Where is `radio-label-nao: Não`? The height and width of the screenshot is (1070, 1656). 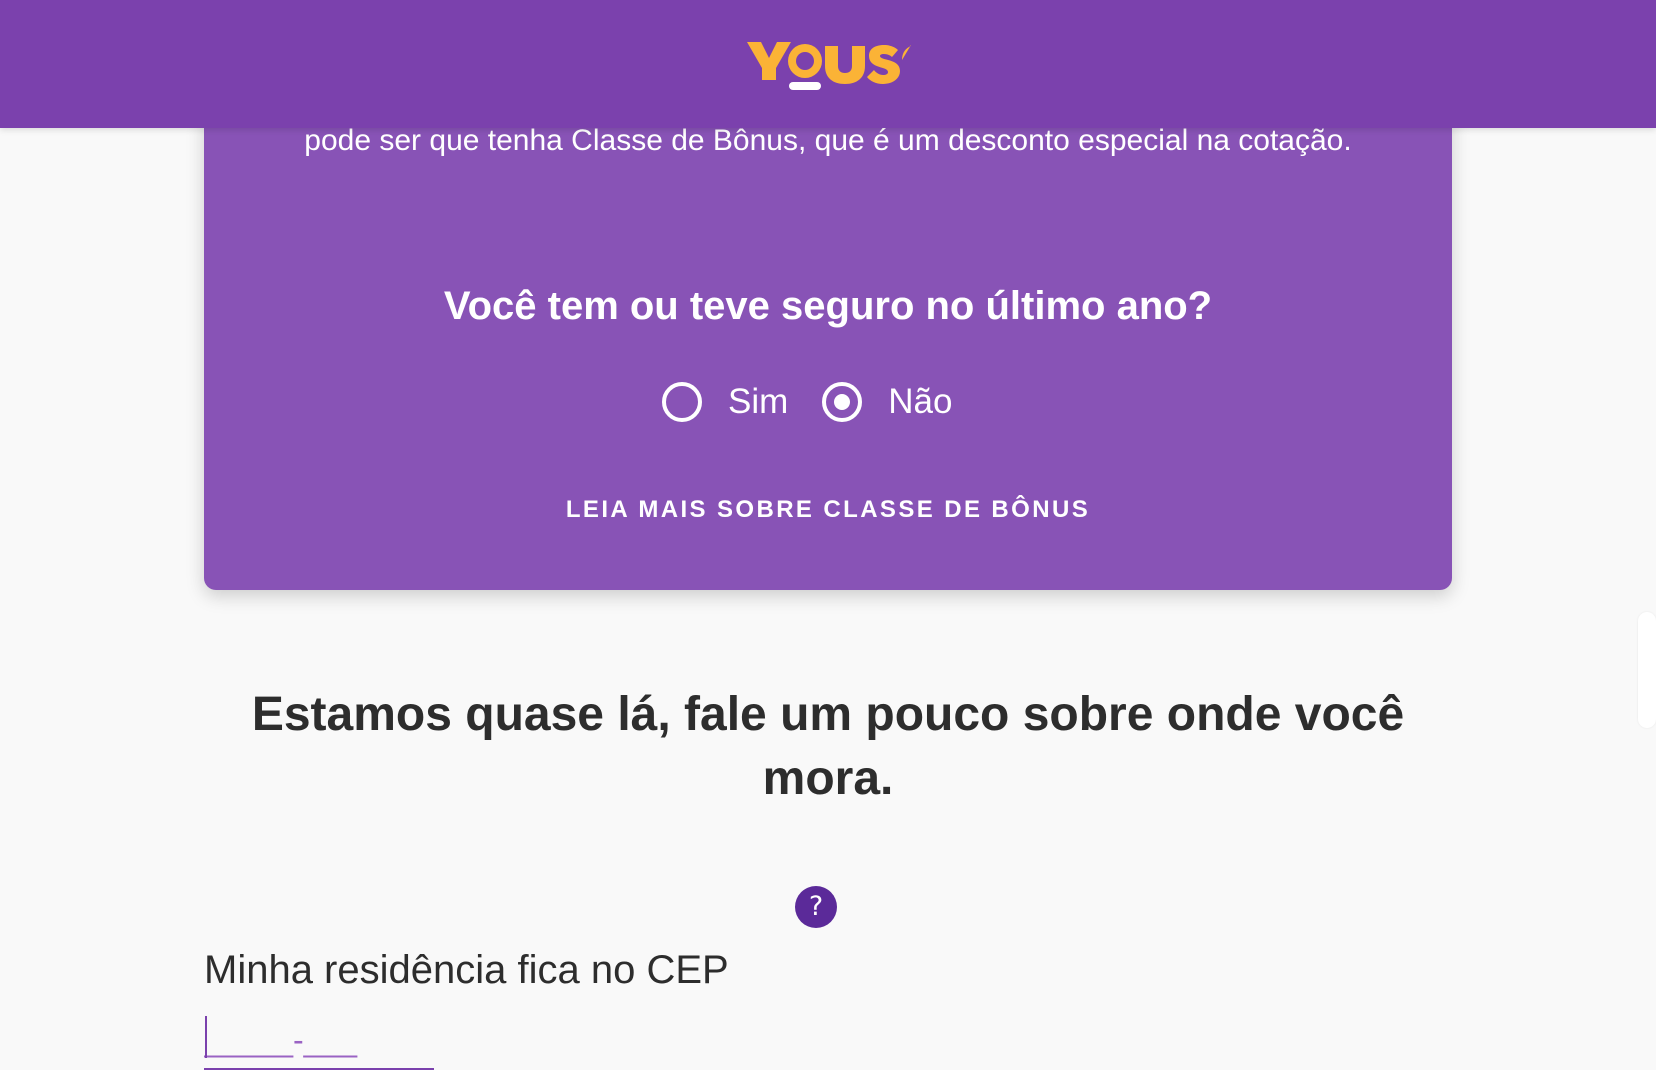 radio-label-nao: Não is located at coordinates (920, 402).